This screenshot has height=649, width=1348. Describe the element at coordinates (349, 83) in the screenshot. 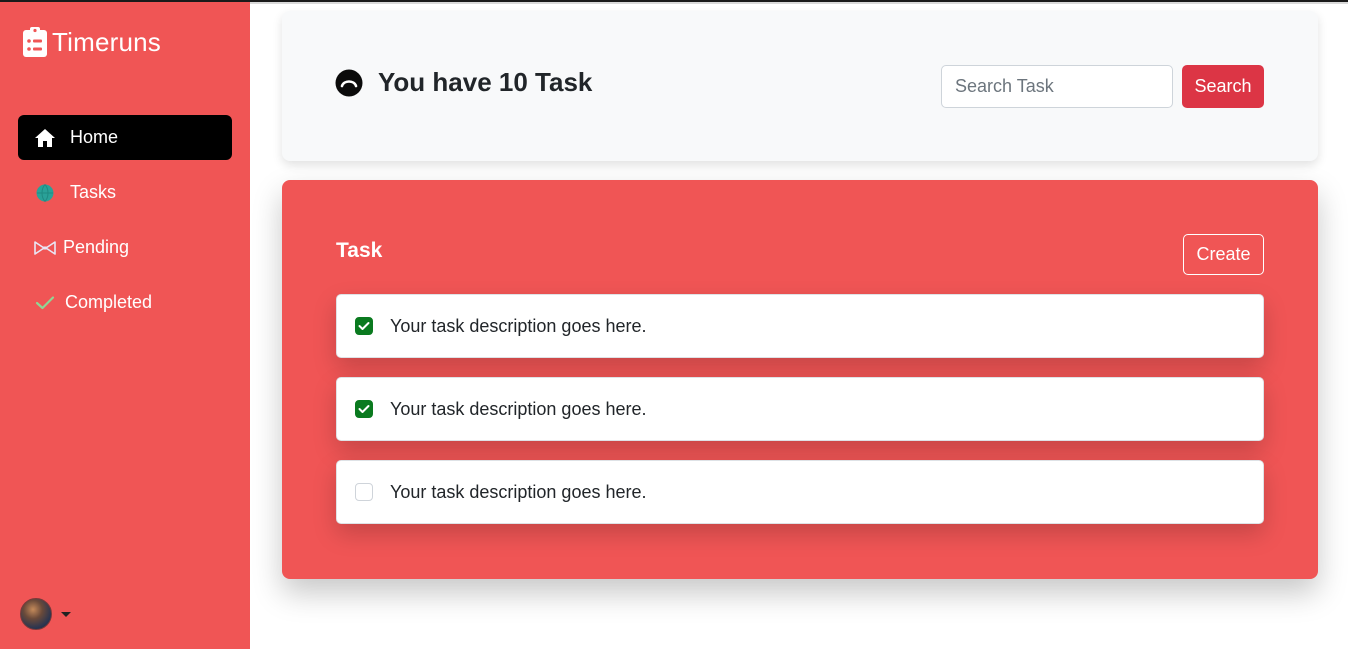

I see `loading-icon` at that location.